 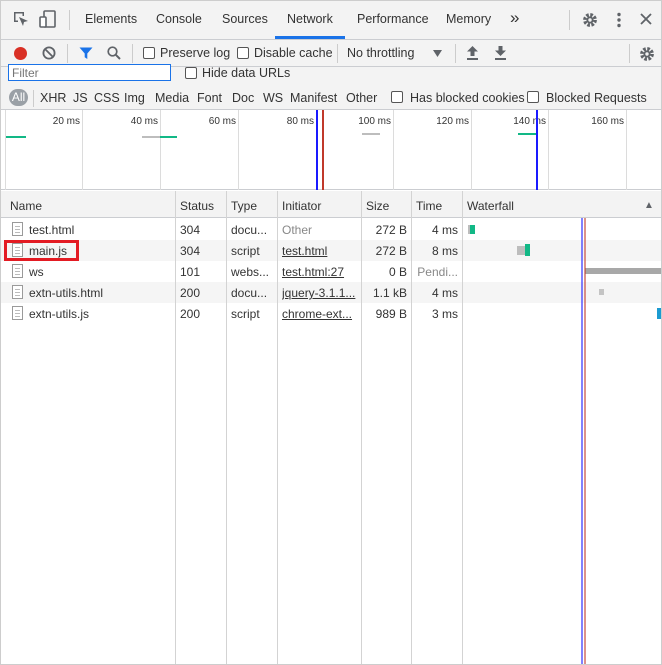 I want to click on clear-icon, so click(x=49, y=53).